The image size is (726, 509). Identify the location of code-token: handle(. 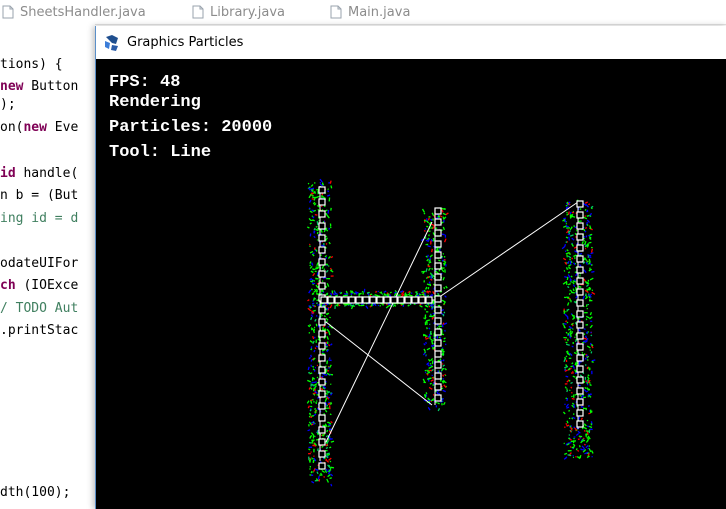
(47, 173).